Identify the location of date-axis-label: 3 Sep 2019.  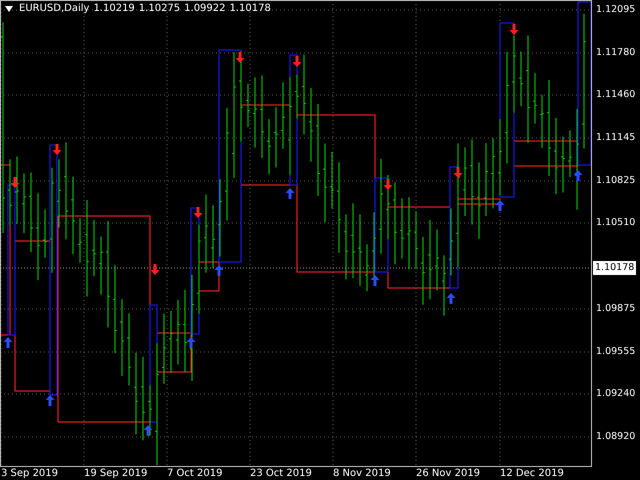
(29, 474).